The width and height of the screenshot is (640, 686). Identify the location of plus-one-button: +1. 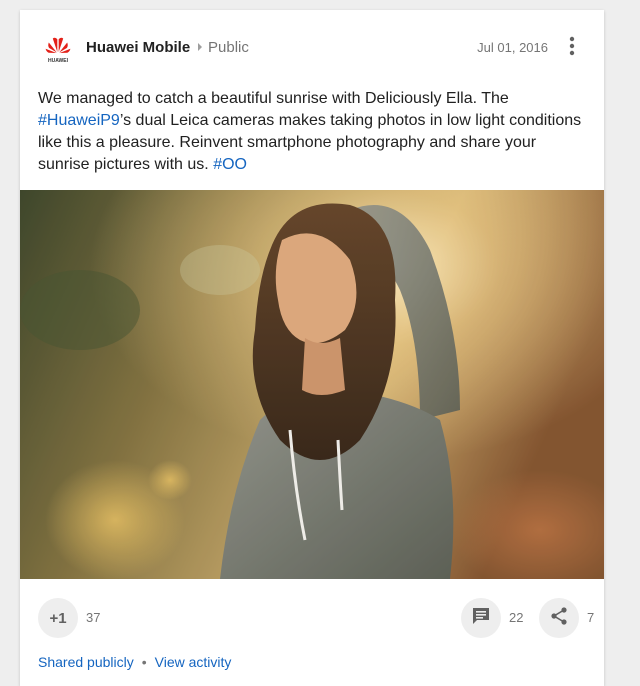
(58, 618).